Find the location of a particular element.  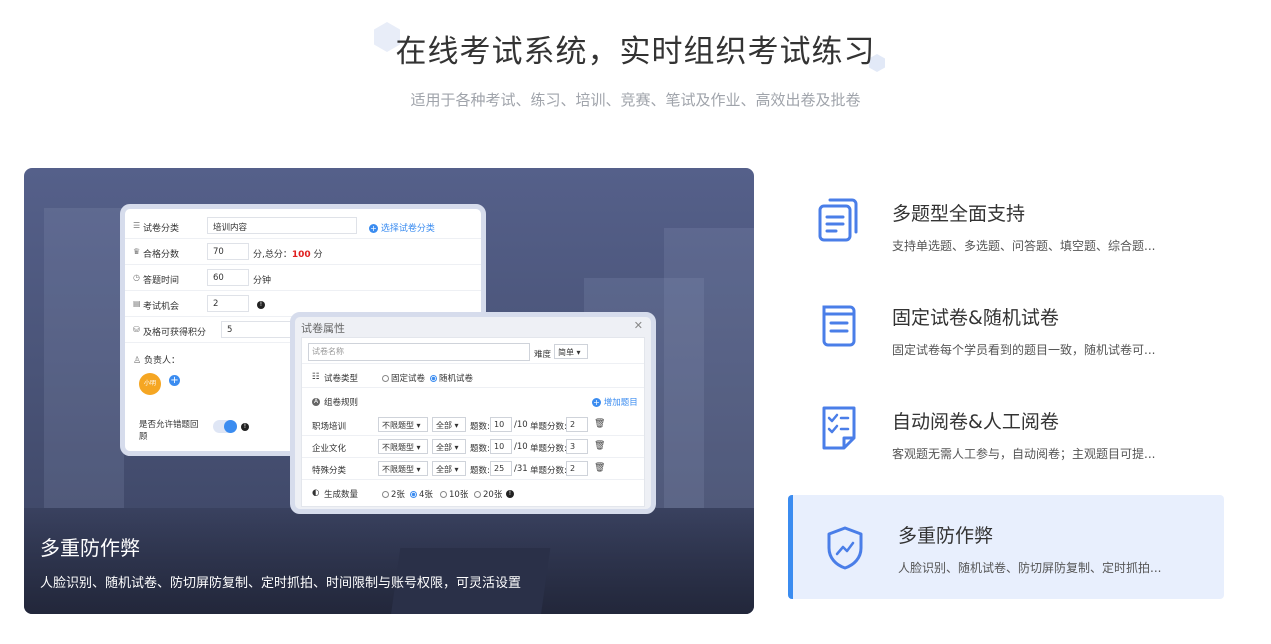

dialog-title: 试卷属性 is located at coordinates (323, 328).